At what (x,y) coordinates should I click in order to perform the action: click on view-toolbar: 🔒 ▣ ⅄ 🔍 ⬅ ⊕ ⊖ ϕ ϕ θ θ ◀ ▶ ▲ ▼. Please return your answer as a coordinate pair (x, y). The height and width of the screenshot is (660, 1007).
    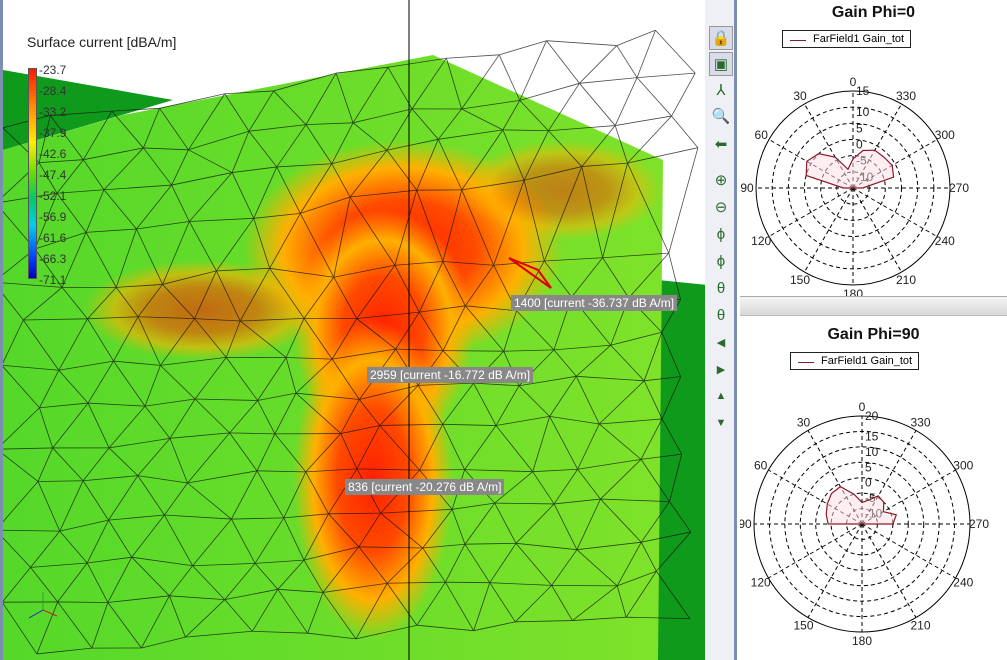
    Looking at the image, I should click on (721, 330).